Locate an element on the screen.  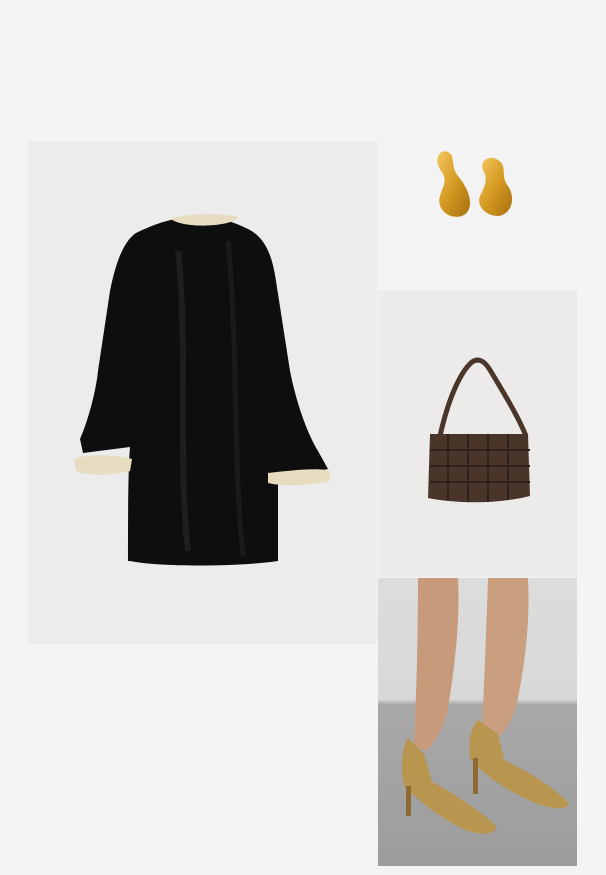
shoes-product-tile is located at coordinates (477, 722).